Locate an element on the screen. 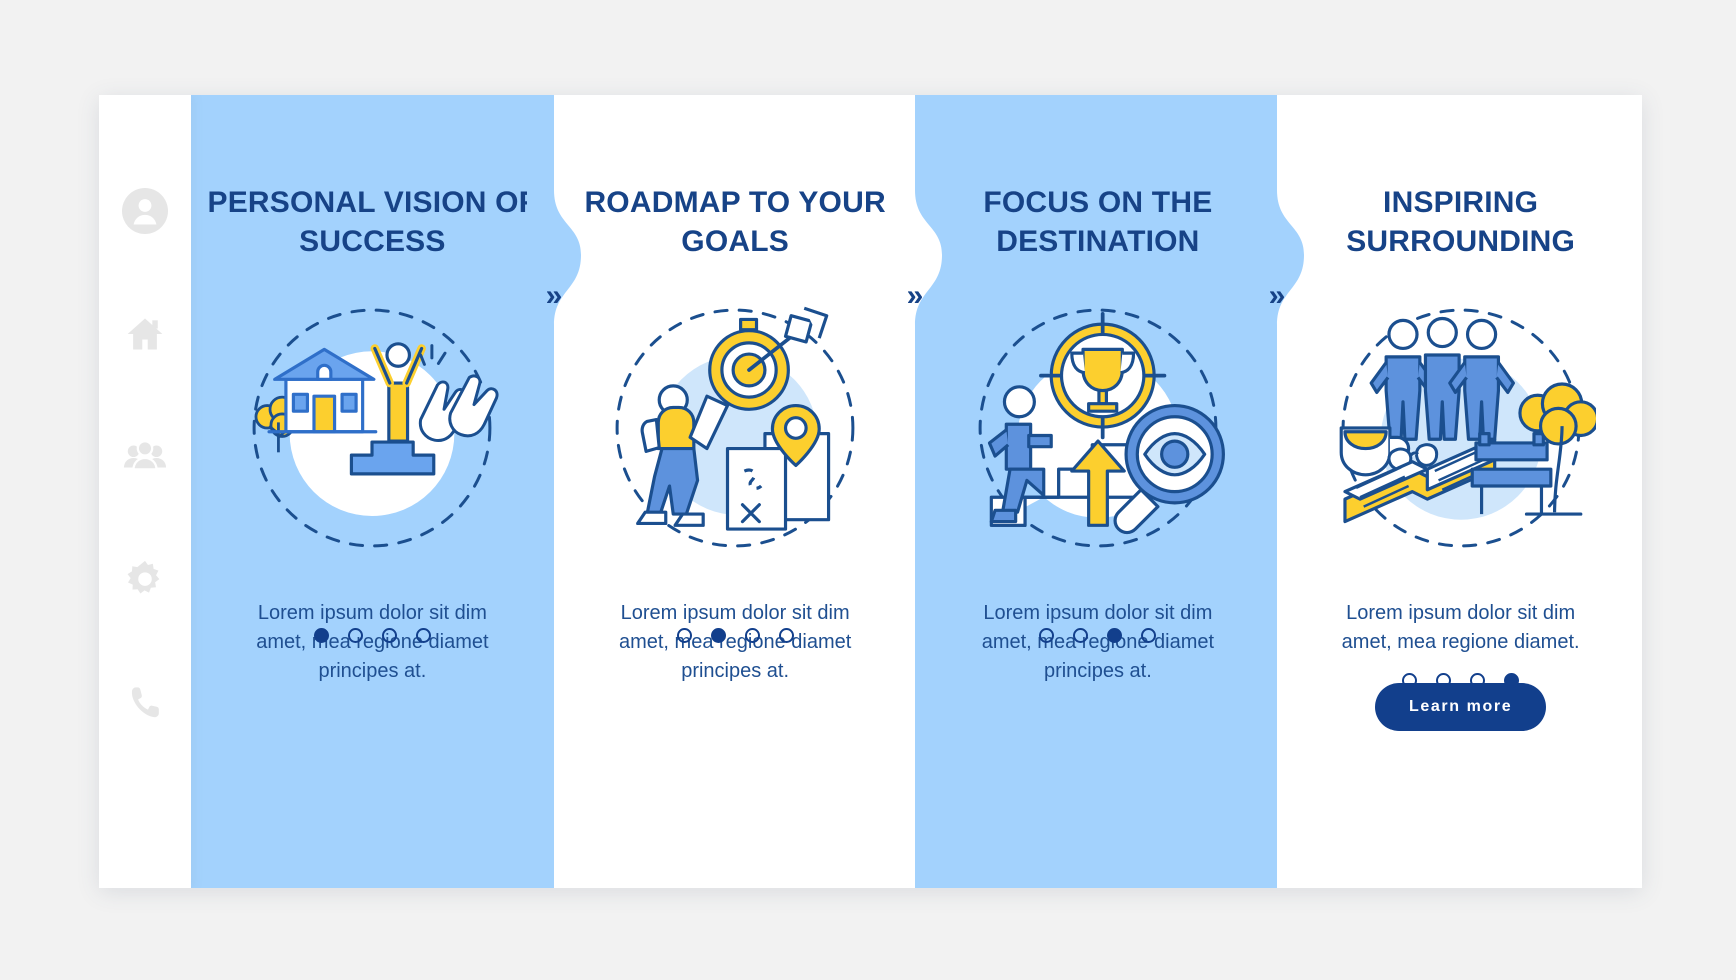  panel-title: Focus on the Destination is located at coordinates (1098, 222).